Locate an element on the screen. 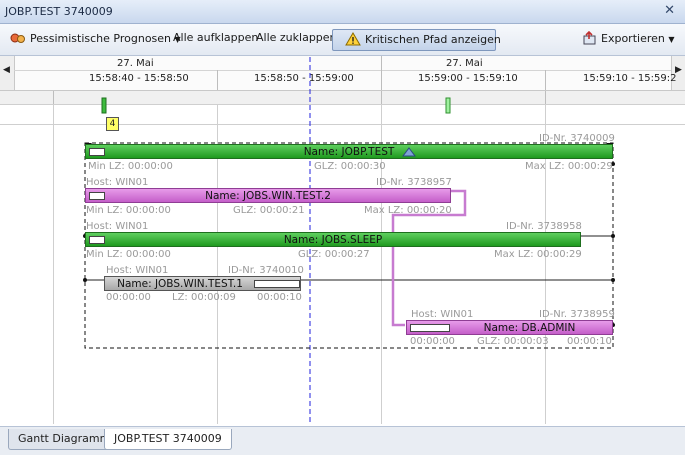  job-bar-win-test-2: Name: JOBS.WIN.TEST.2 is located at coordinates (268, 195).